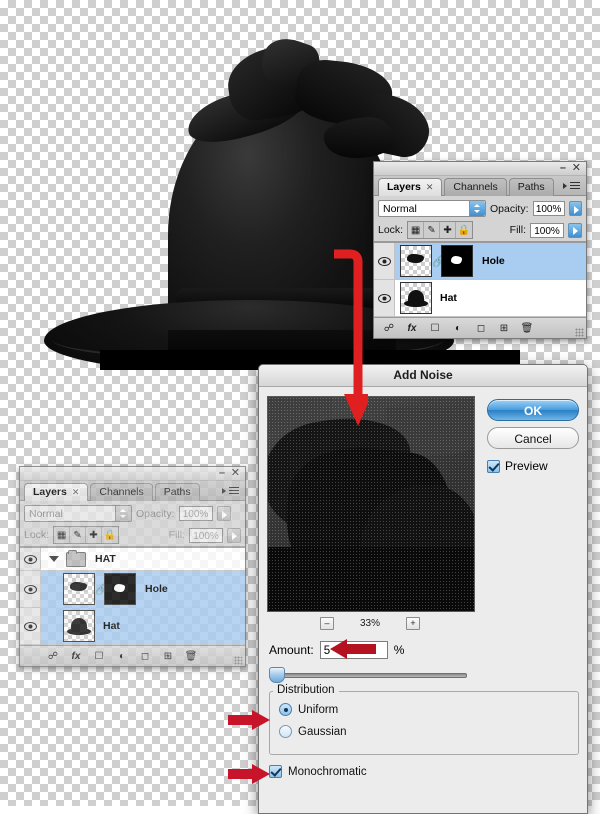 The image size is (600, 814). I want to click on radio-uniform: Uniform, so click(308, 709).